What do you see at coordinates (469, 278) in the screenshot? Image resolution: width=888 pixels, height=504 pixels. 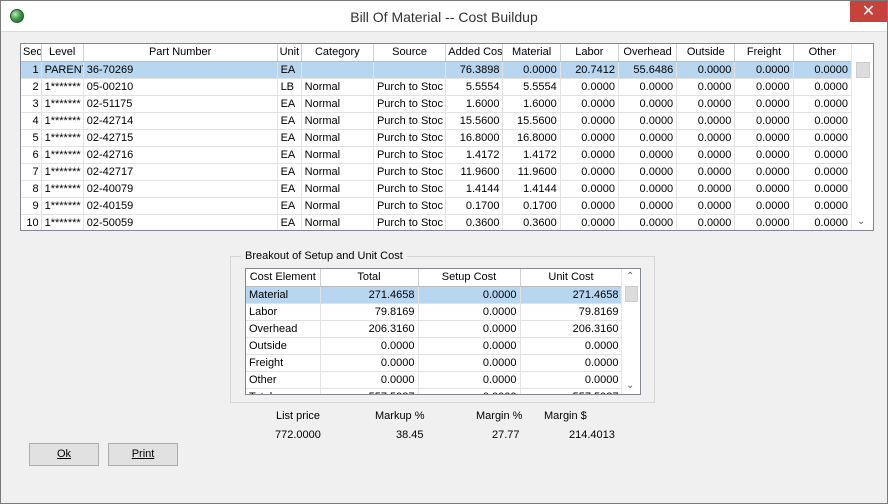 I see `column-header: Setup Cost` at bounding box center [469, 278].